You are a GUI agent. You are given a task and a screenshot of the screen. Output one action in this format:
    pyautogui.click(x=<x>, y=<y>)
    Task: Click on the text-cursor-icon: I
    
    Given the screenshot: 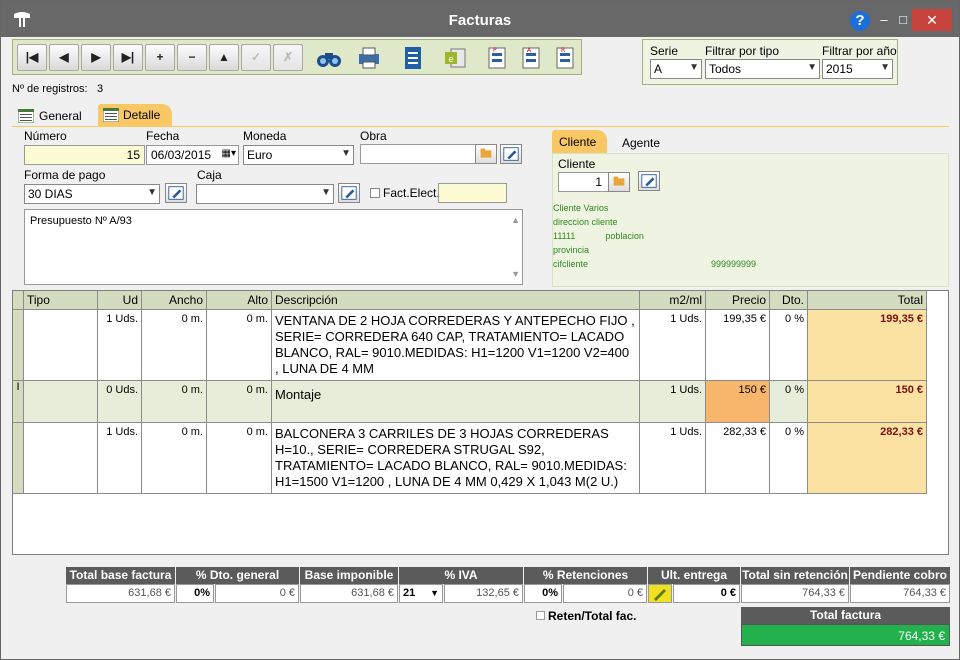 What is the action you would take?
    pyautogui.click(x=18, y=401)
    